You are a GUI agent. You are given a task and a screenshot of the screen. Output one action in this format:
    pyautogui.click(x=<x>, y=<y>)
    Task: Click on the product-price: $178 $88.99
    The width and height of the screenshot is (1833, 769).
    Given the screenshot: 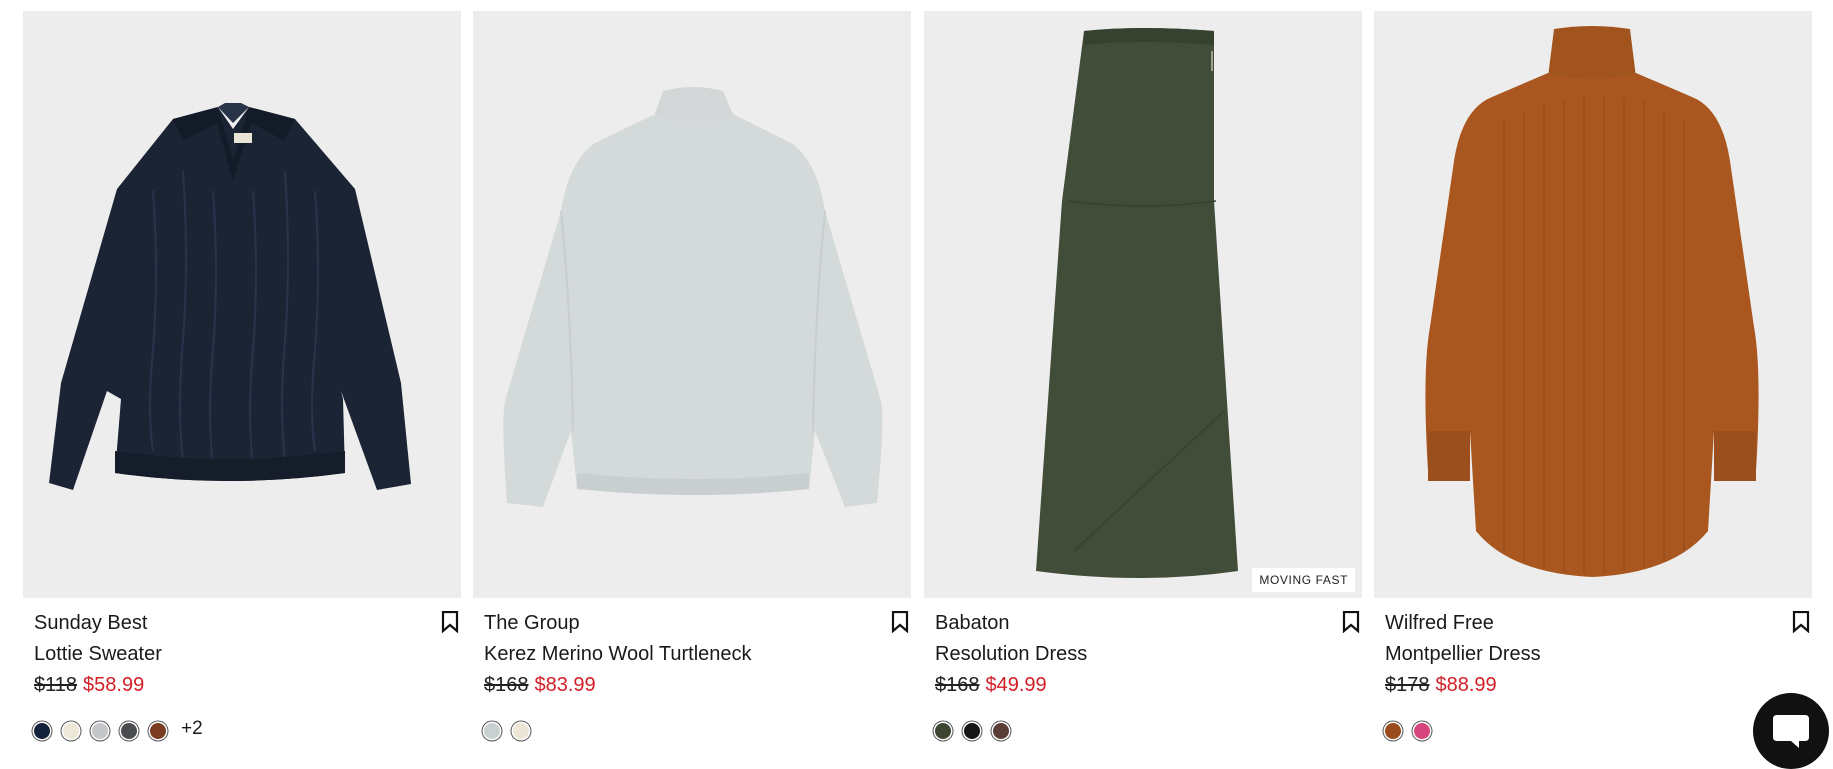 What is the action you would take?
    pyautogui.click(x=1441, y=685)
    